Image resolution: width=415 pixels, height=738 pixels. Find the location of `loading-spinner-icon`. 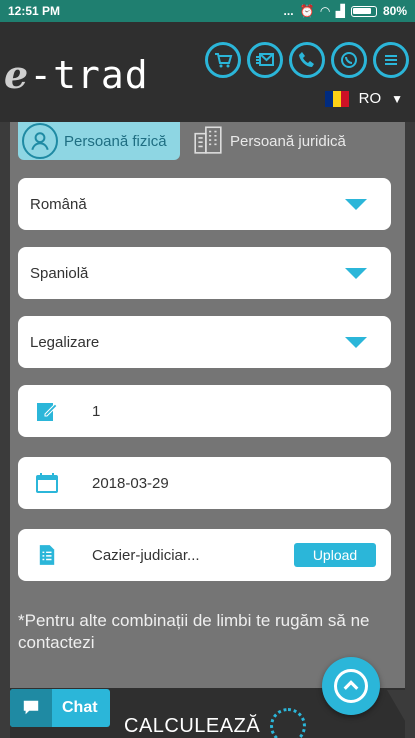

loading-spinner-icon is located at coordinates (288, 723).